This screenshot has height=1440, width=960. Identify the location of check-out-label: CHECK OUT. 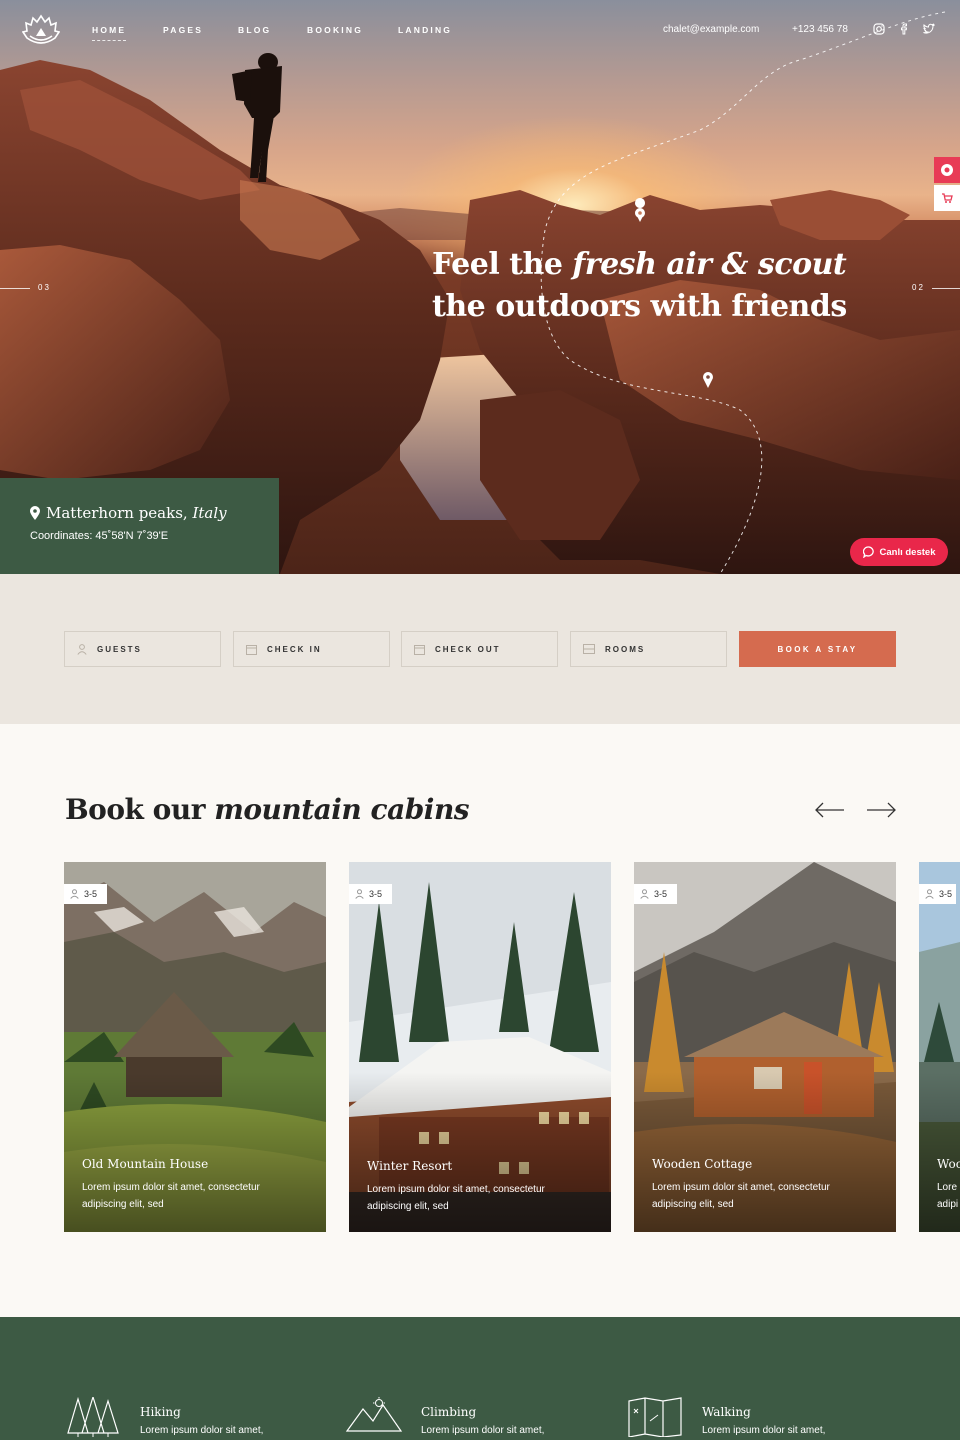
(468, 649).